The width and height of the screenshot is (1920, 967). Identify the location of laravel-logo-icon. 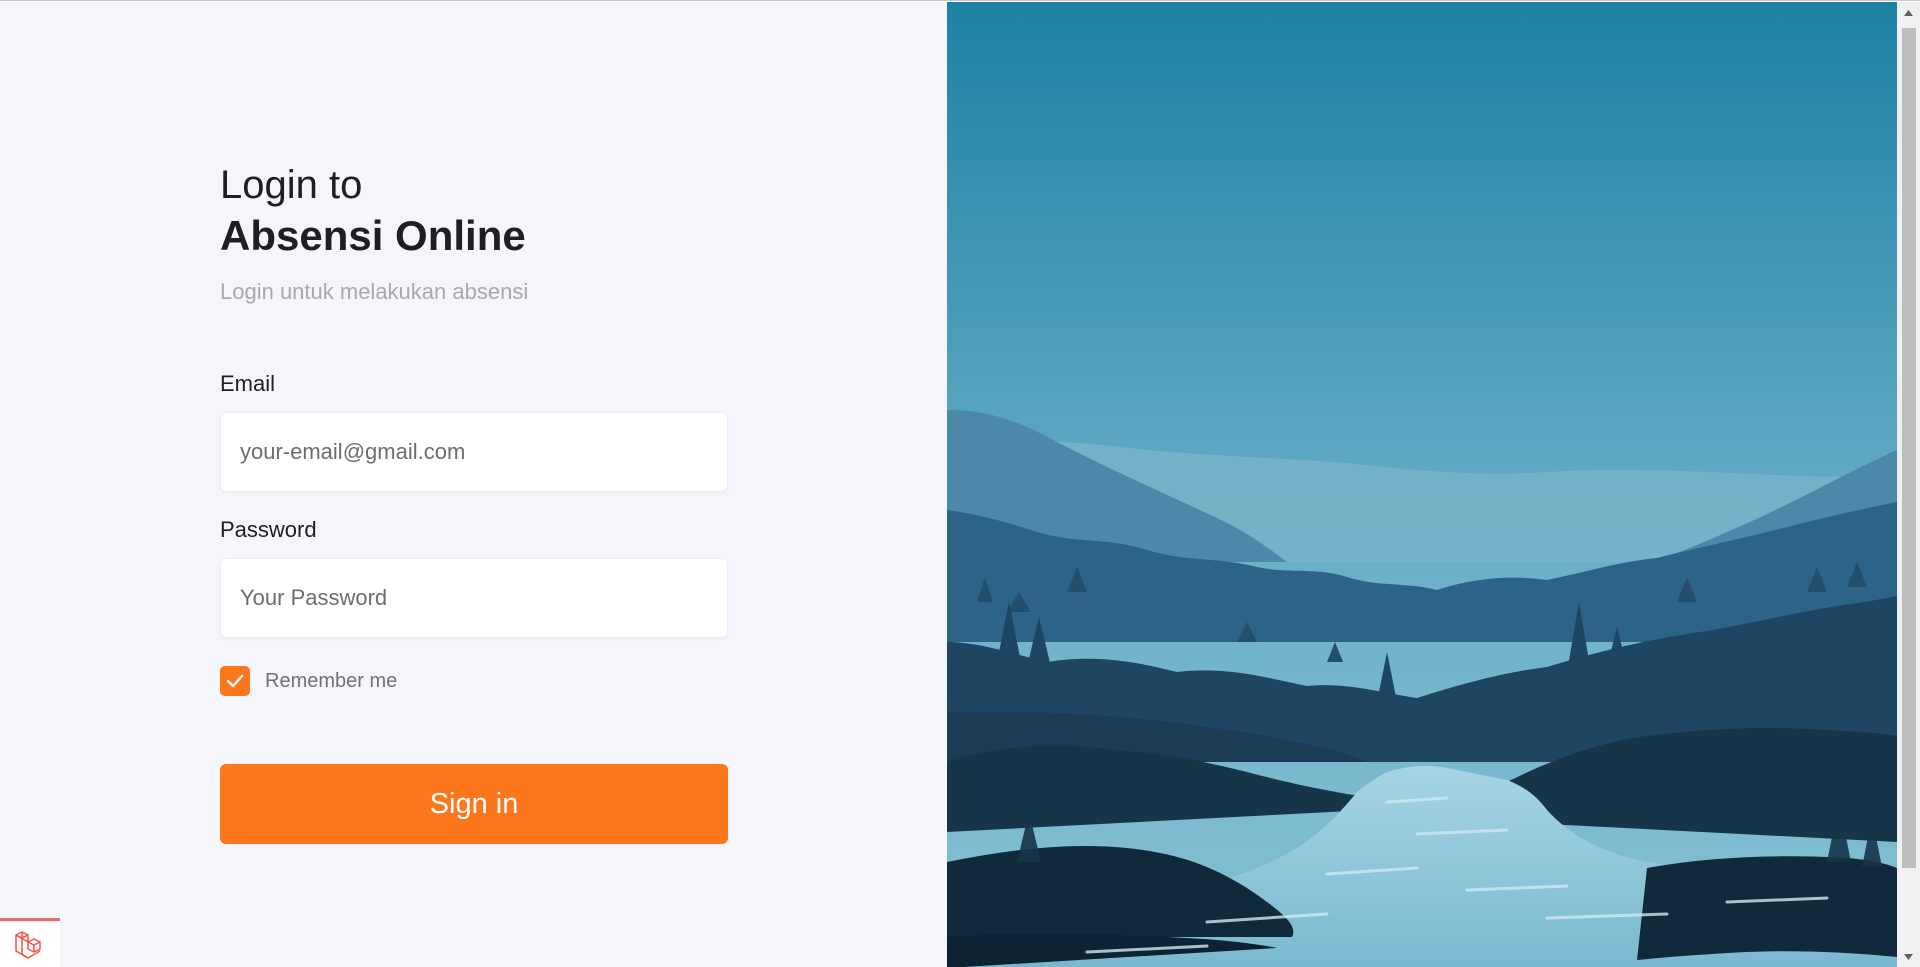
(28, 945).